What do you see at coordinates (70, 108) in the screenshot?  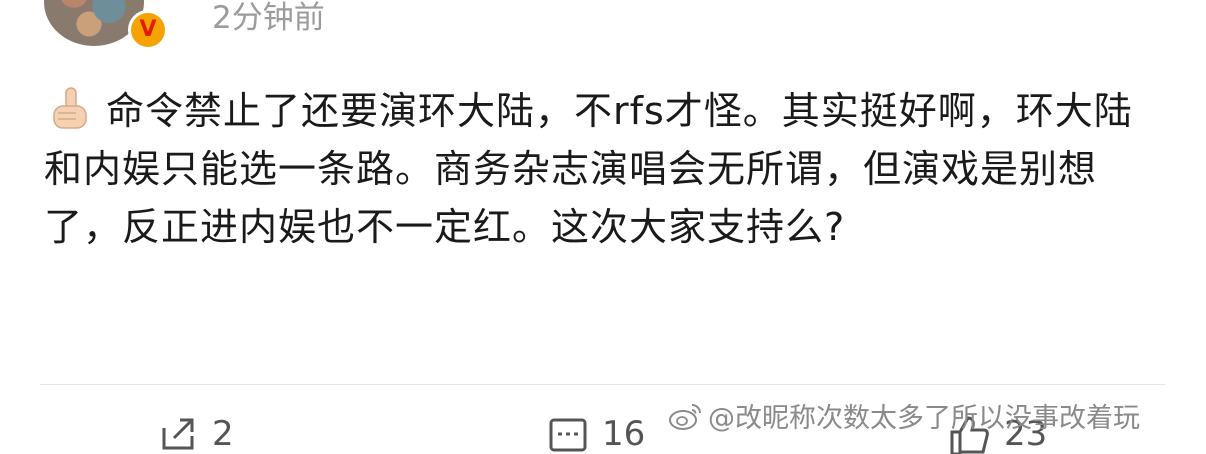 I see `pointing-up-emoji-icon` at bounding box center [70, 108].